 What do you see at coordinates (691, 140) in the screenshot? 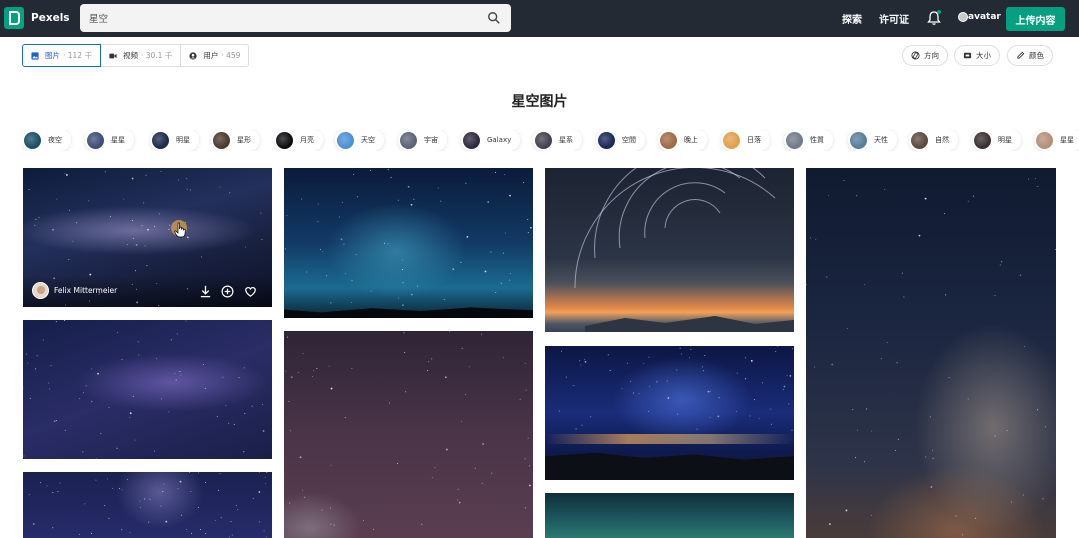
I see `chip-label: 晚上` at bounding box center [691, 140].